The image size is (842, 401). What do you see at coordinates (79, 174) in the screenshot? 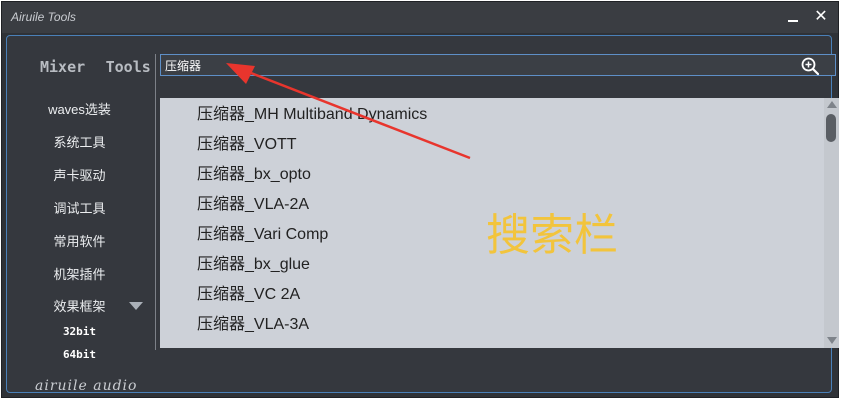
I see `sidebar-item-sound-driver: 声卡驱动` at bounding box center [79, 174].